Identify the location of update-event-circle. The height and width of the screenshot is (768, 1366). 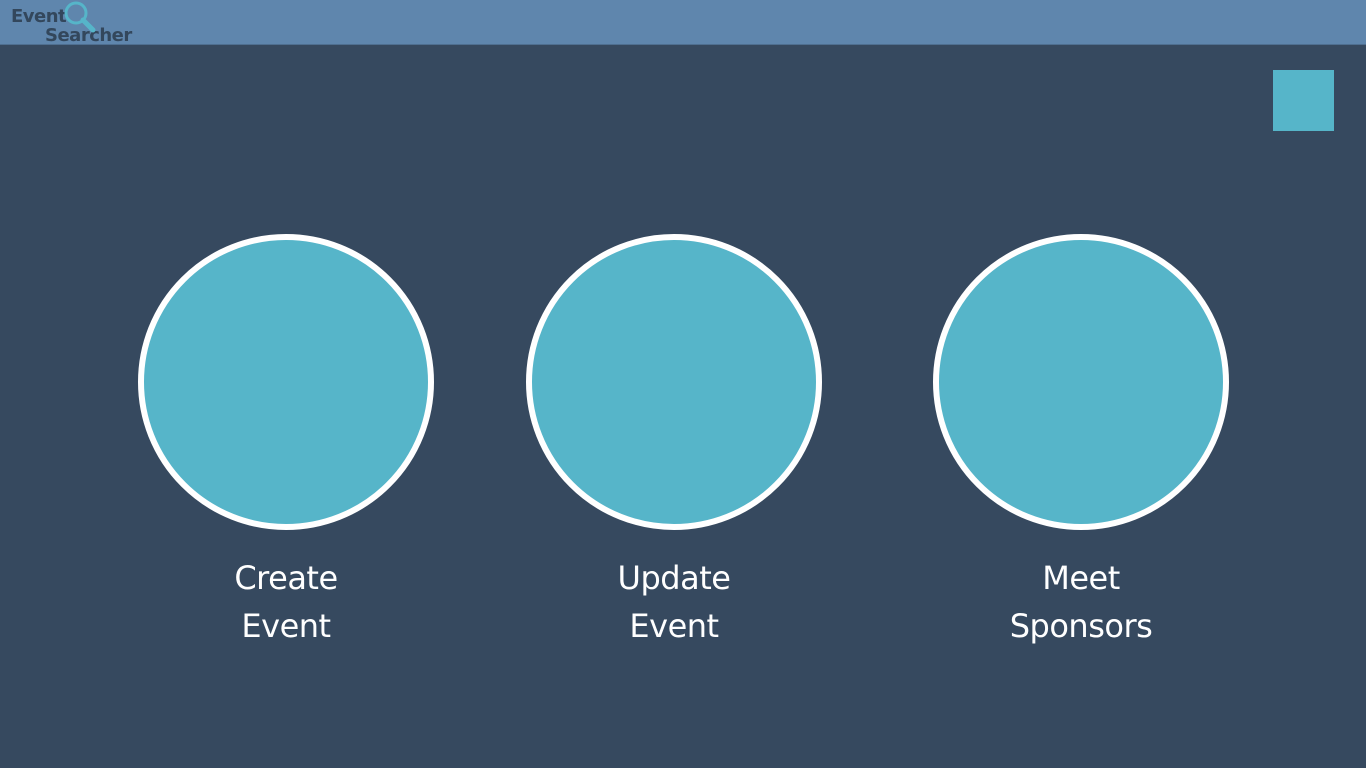
(674, 382).